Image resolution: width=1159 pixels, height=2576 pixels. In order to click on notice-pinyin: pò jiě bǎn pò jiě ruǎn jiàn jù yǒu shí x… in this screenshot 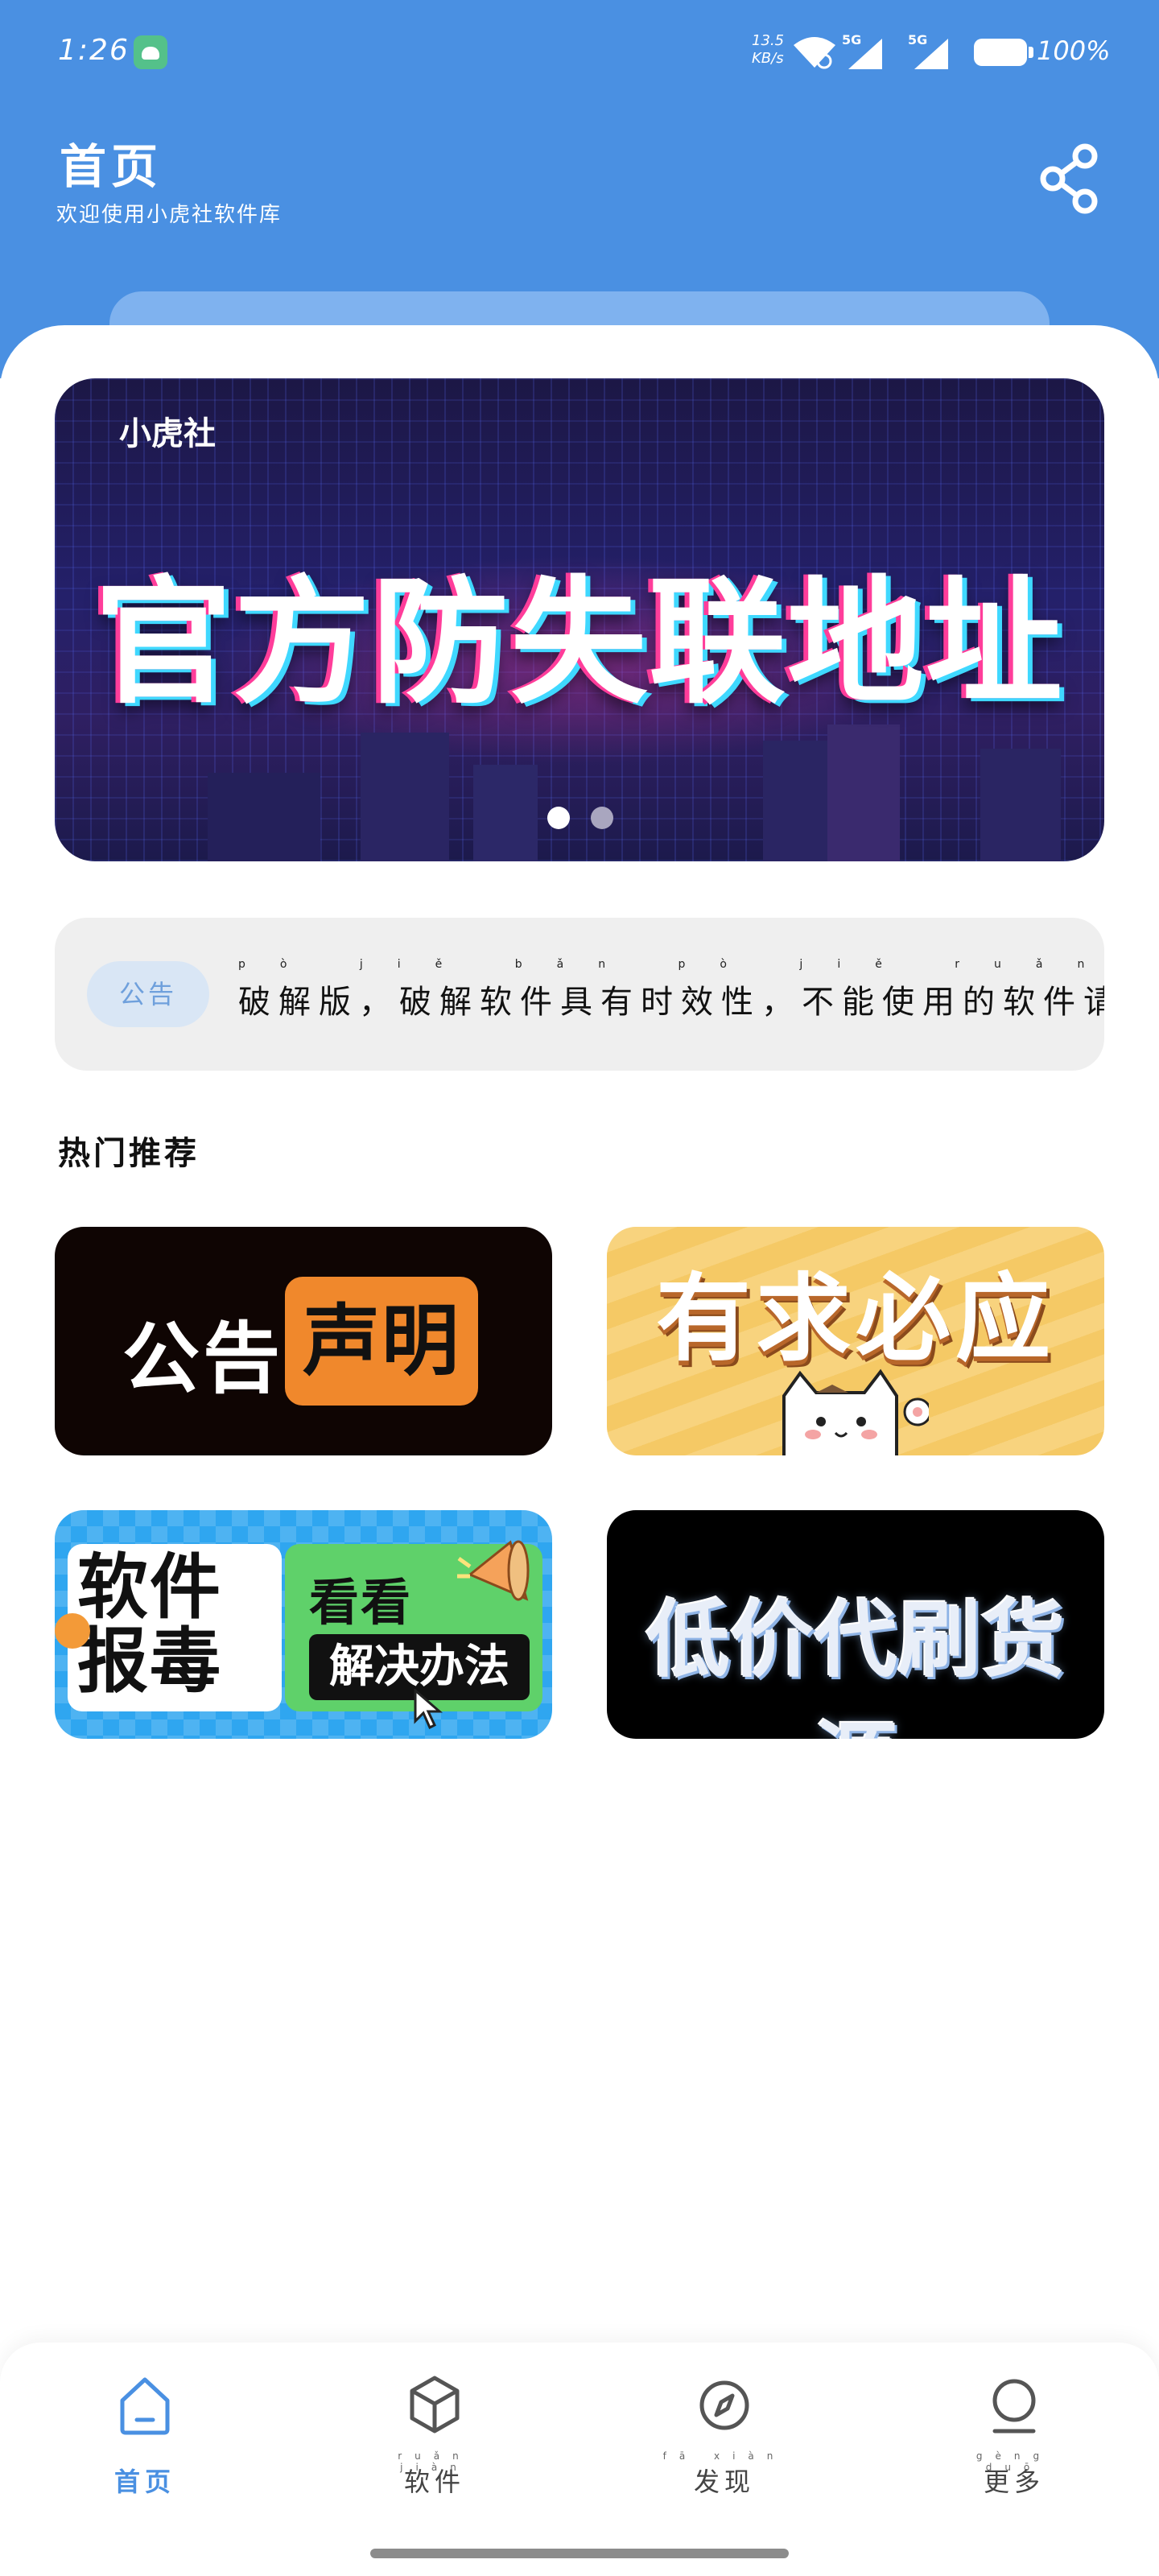, I will do `click(671, 965)`.